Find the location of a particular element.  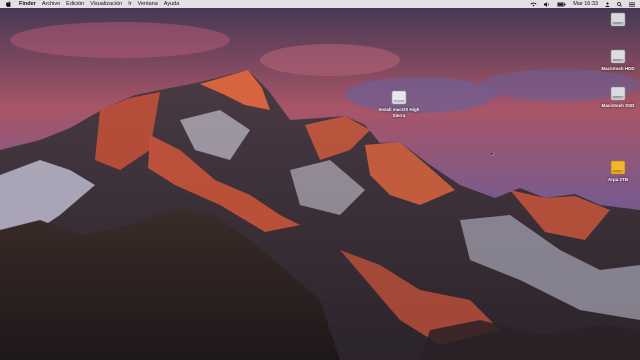

desktop-icon-arpa-2tb: Arpa 2TB is located at coordinates (617, 170).